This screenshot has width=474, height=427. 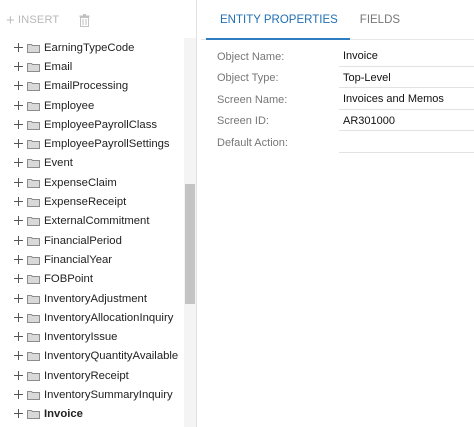 I want to click on tab-entity-properties: ENTITY PROPERTIES, so click(x=275, y=20).